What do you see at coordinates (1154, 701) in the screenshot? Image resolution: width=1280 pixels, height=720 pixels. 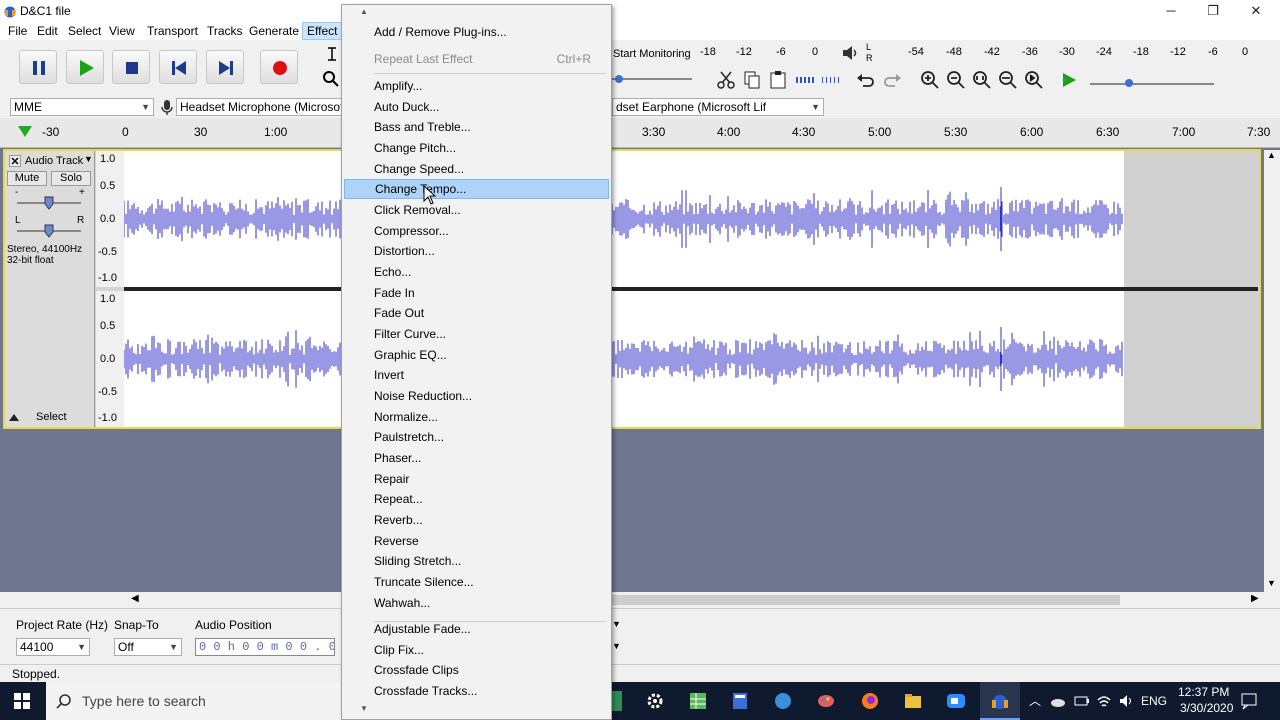 I see `language-indicator: ENG` at bounding box center [1154, 701].